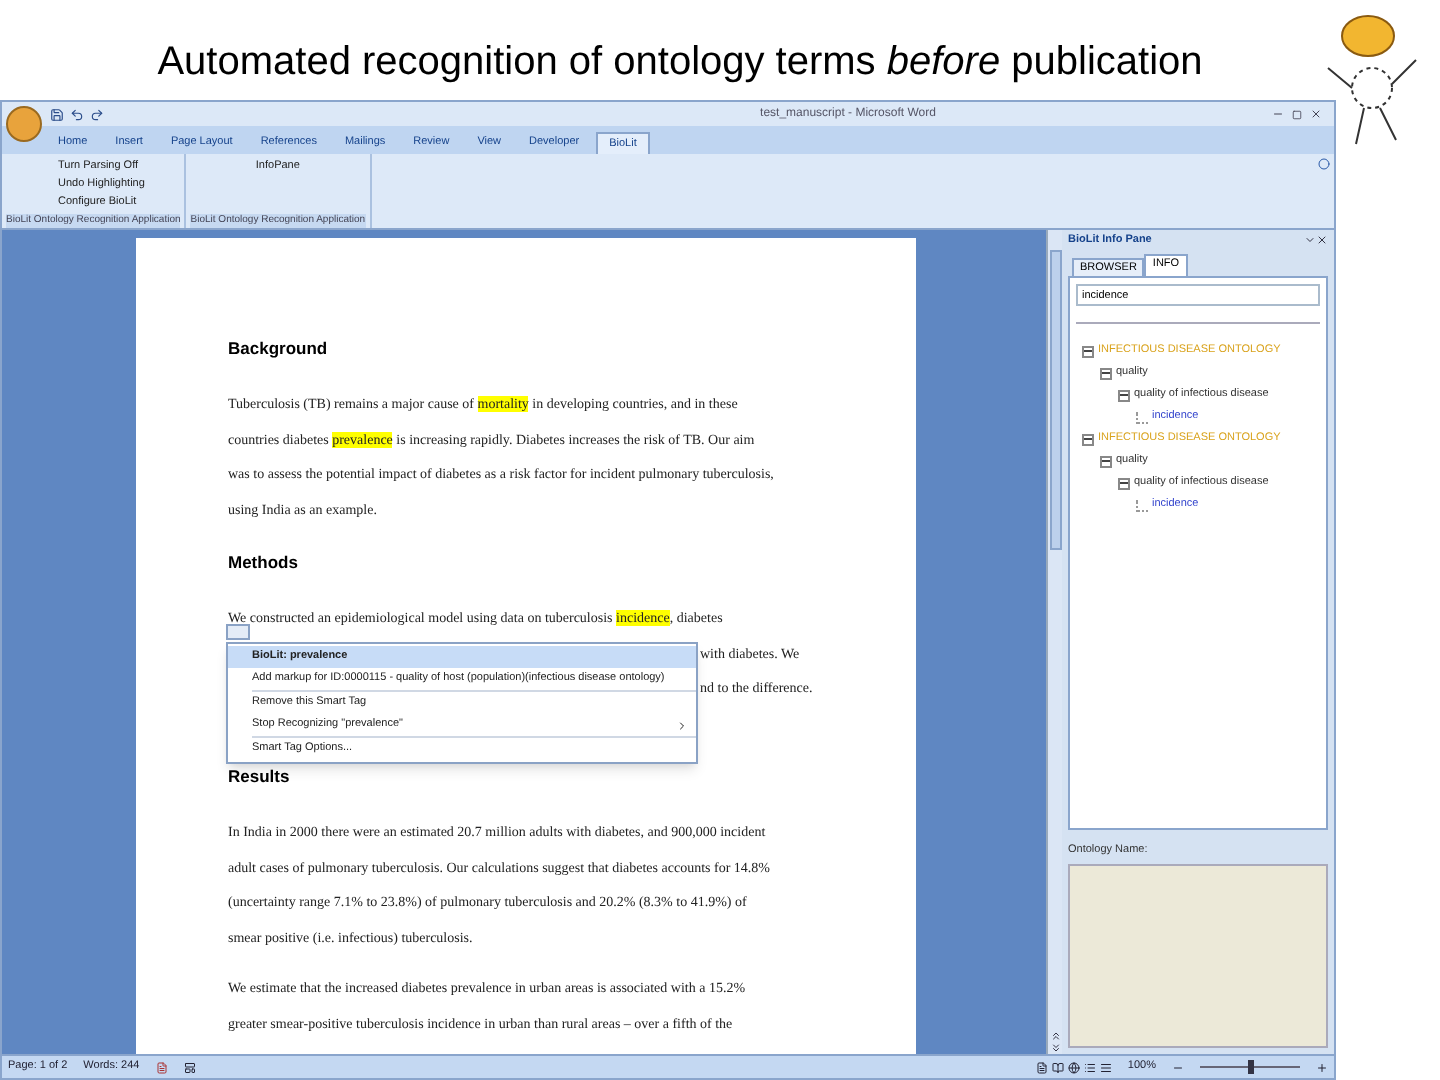 This screenshot has width=1440, height=1080. What do you see at coordinates (1089, 1067) in the screenshot?
I see `outline-icon` at bounding box center [1089, 1067].